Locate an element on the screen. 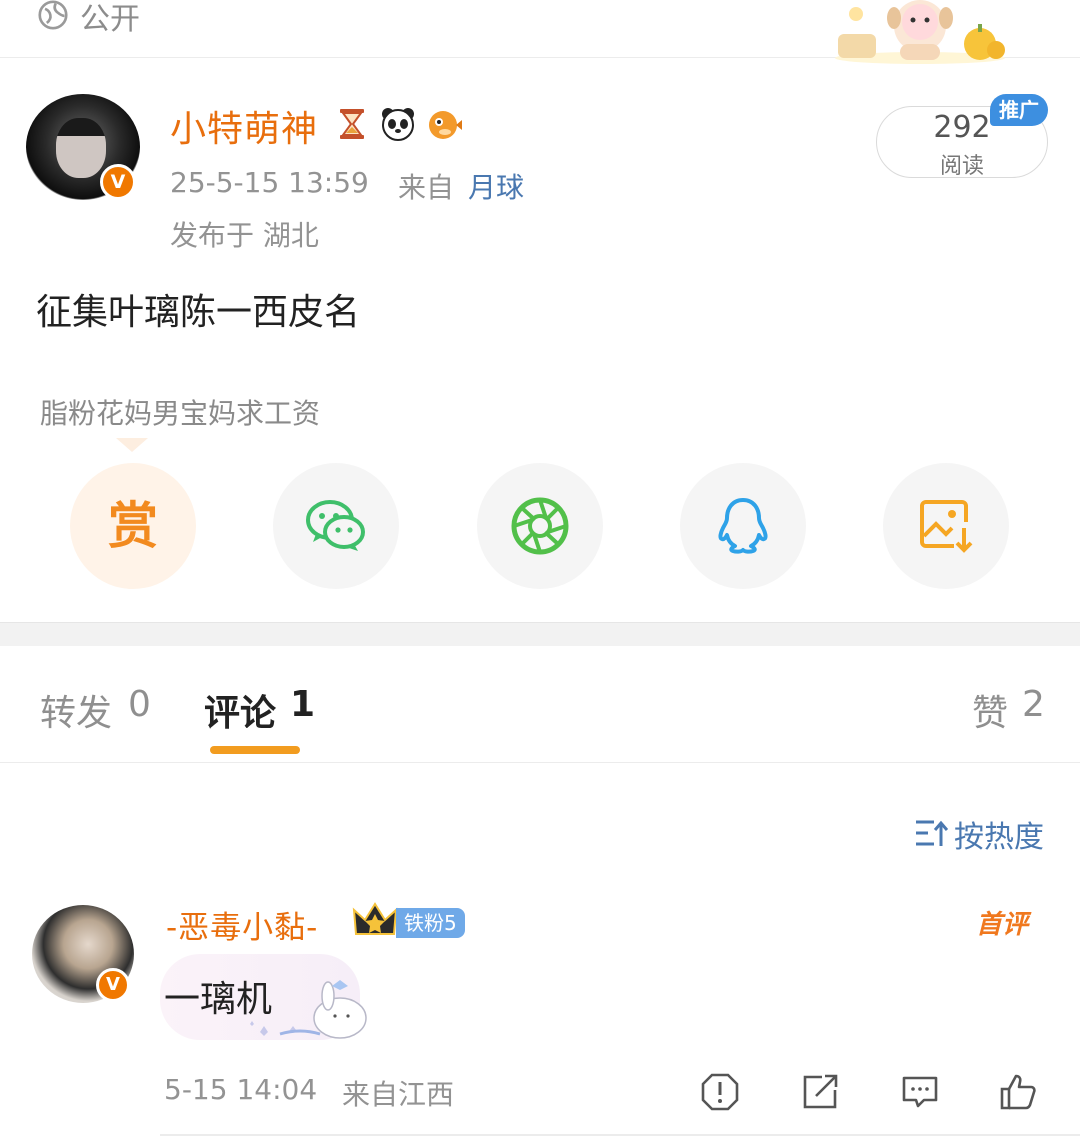  qq-icon is located at coordinates (743, 526).